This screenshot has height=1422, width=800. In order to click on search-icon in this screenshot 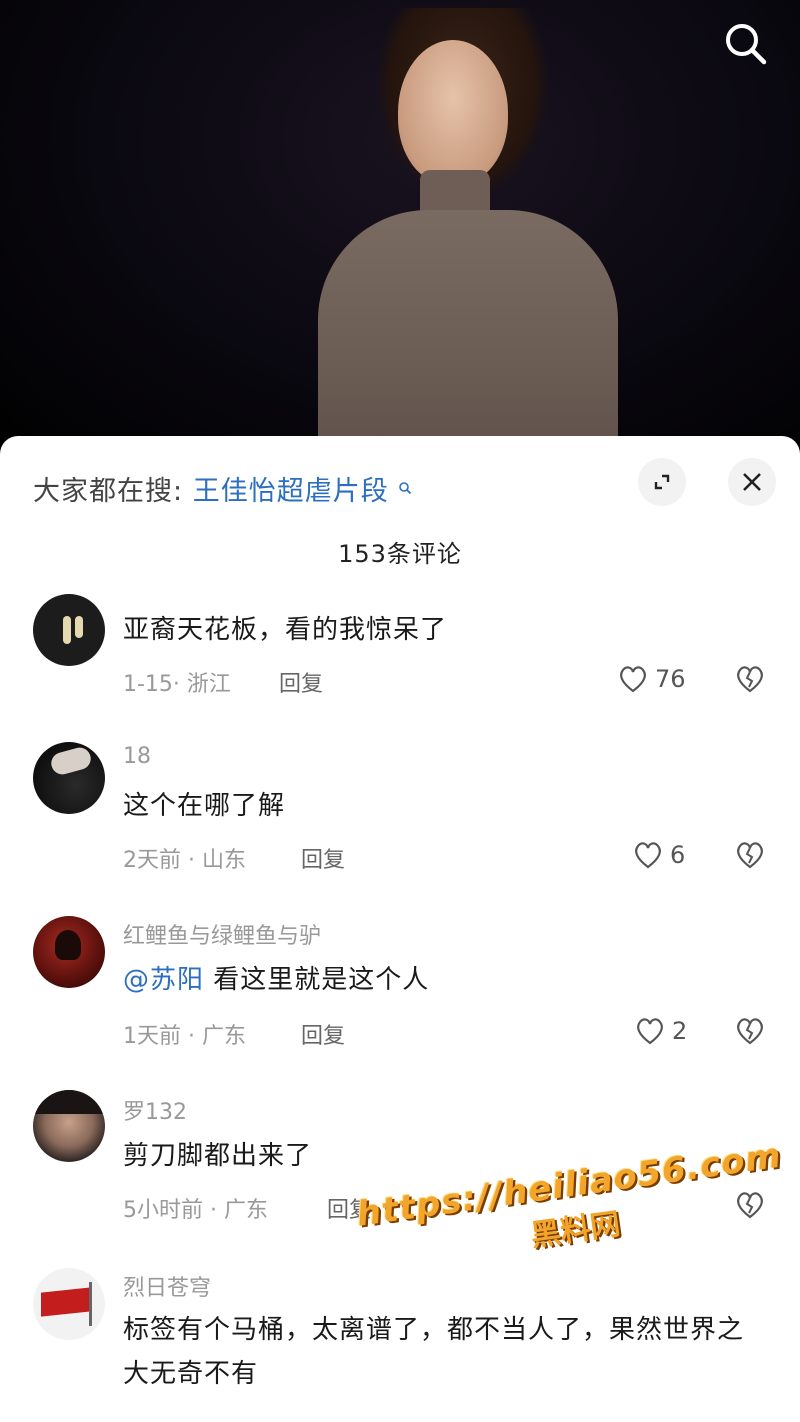, I will do `click(746, 44)`.